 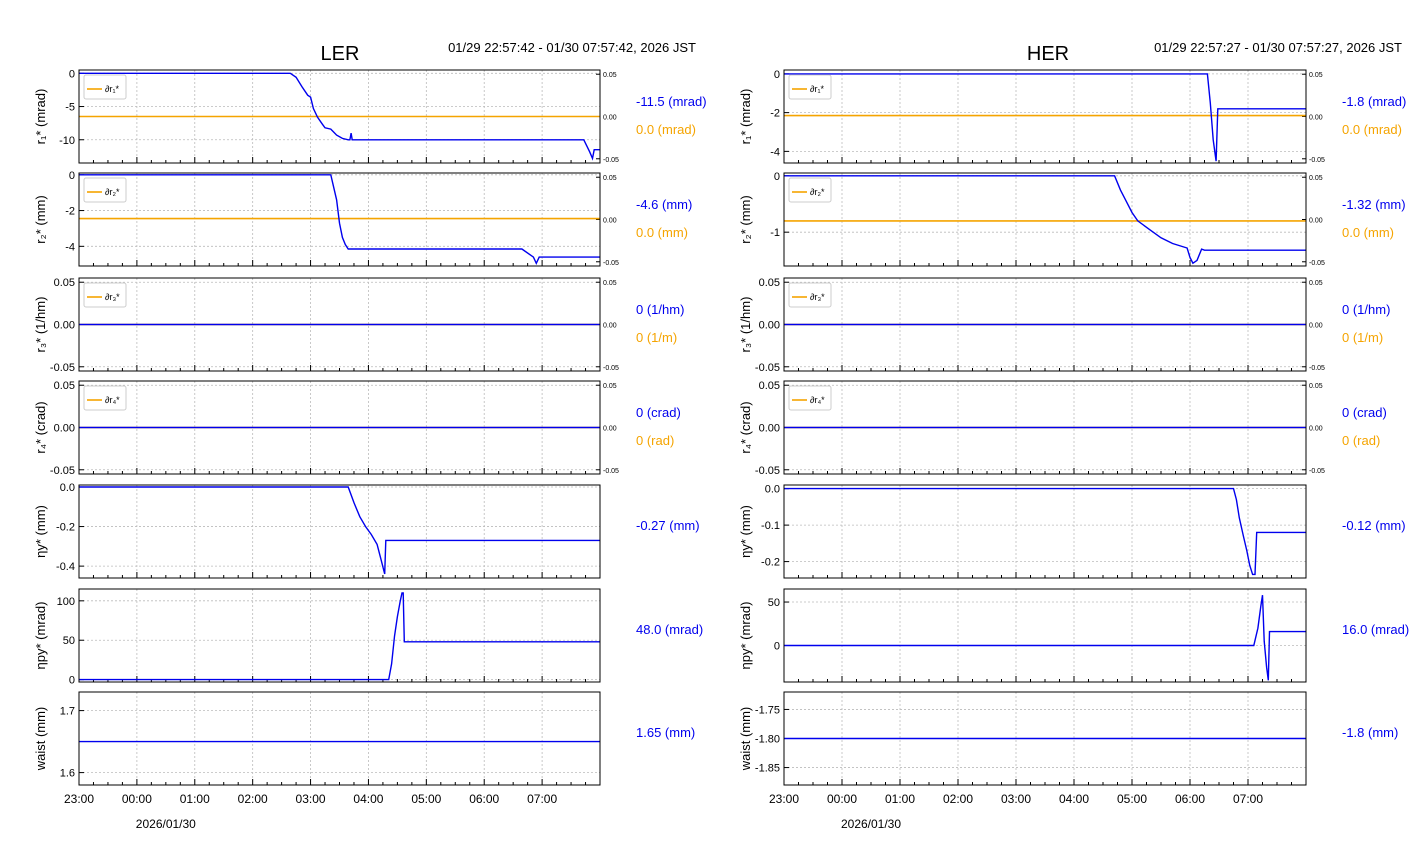 I want to click on current-value: 1.65 (mm), so click(x=665, y=732).